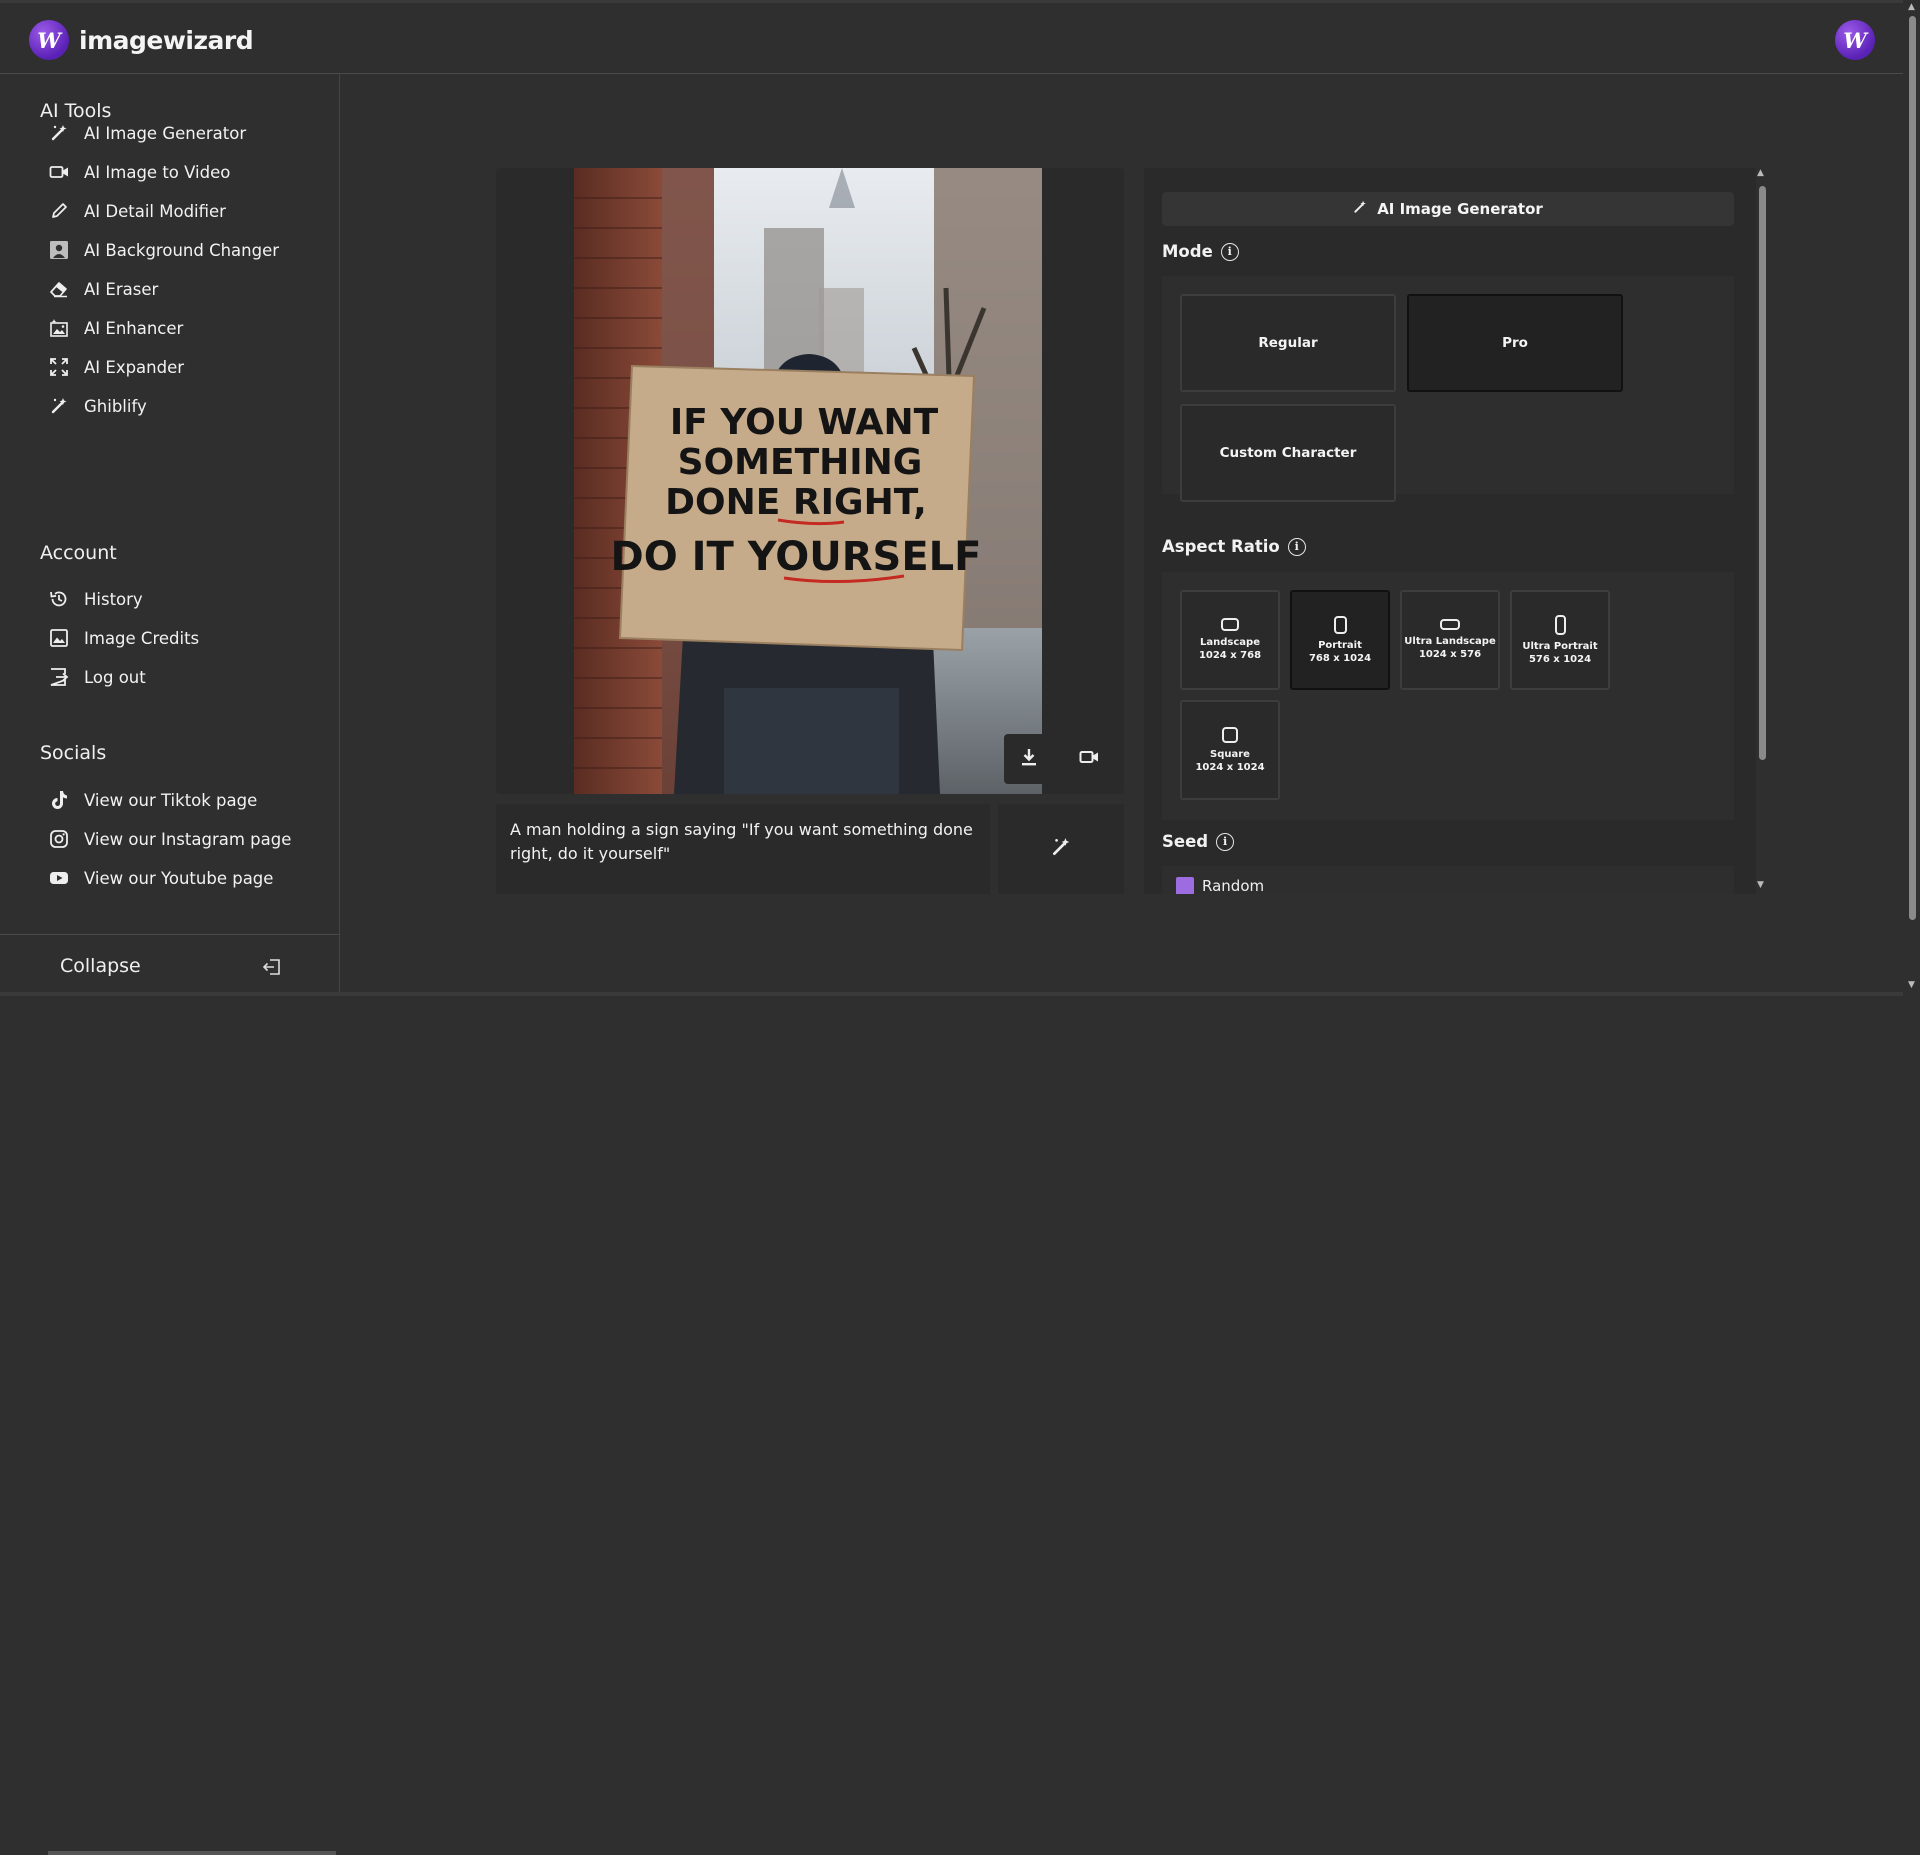 The height and width of the screenshot is (1855, 1920). I want to click on sidebar-item-ai-enhancer: AI Enhancer, so click(188, 328).